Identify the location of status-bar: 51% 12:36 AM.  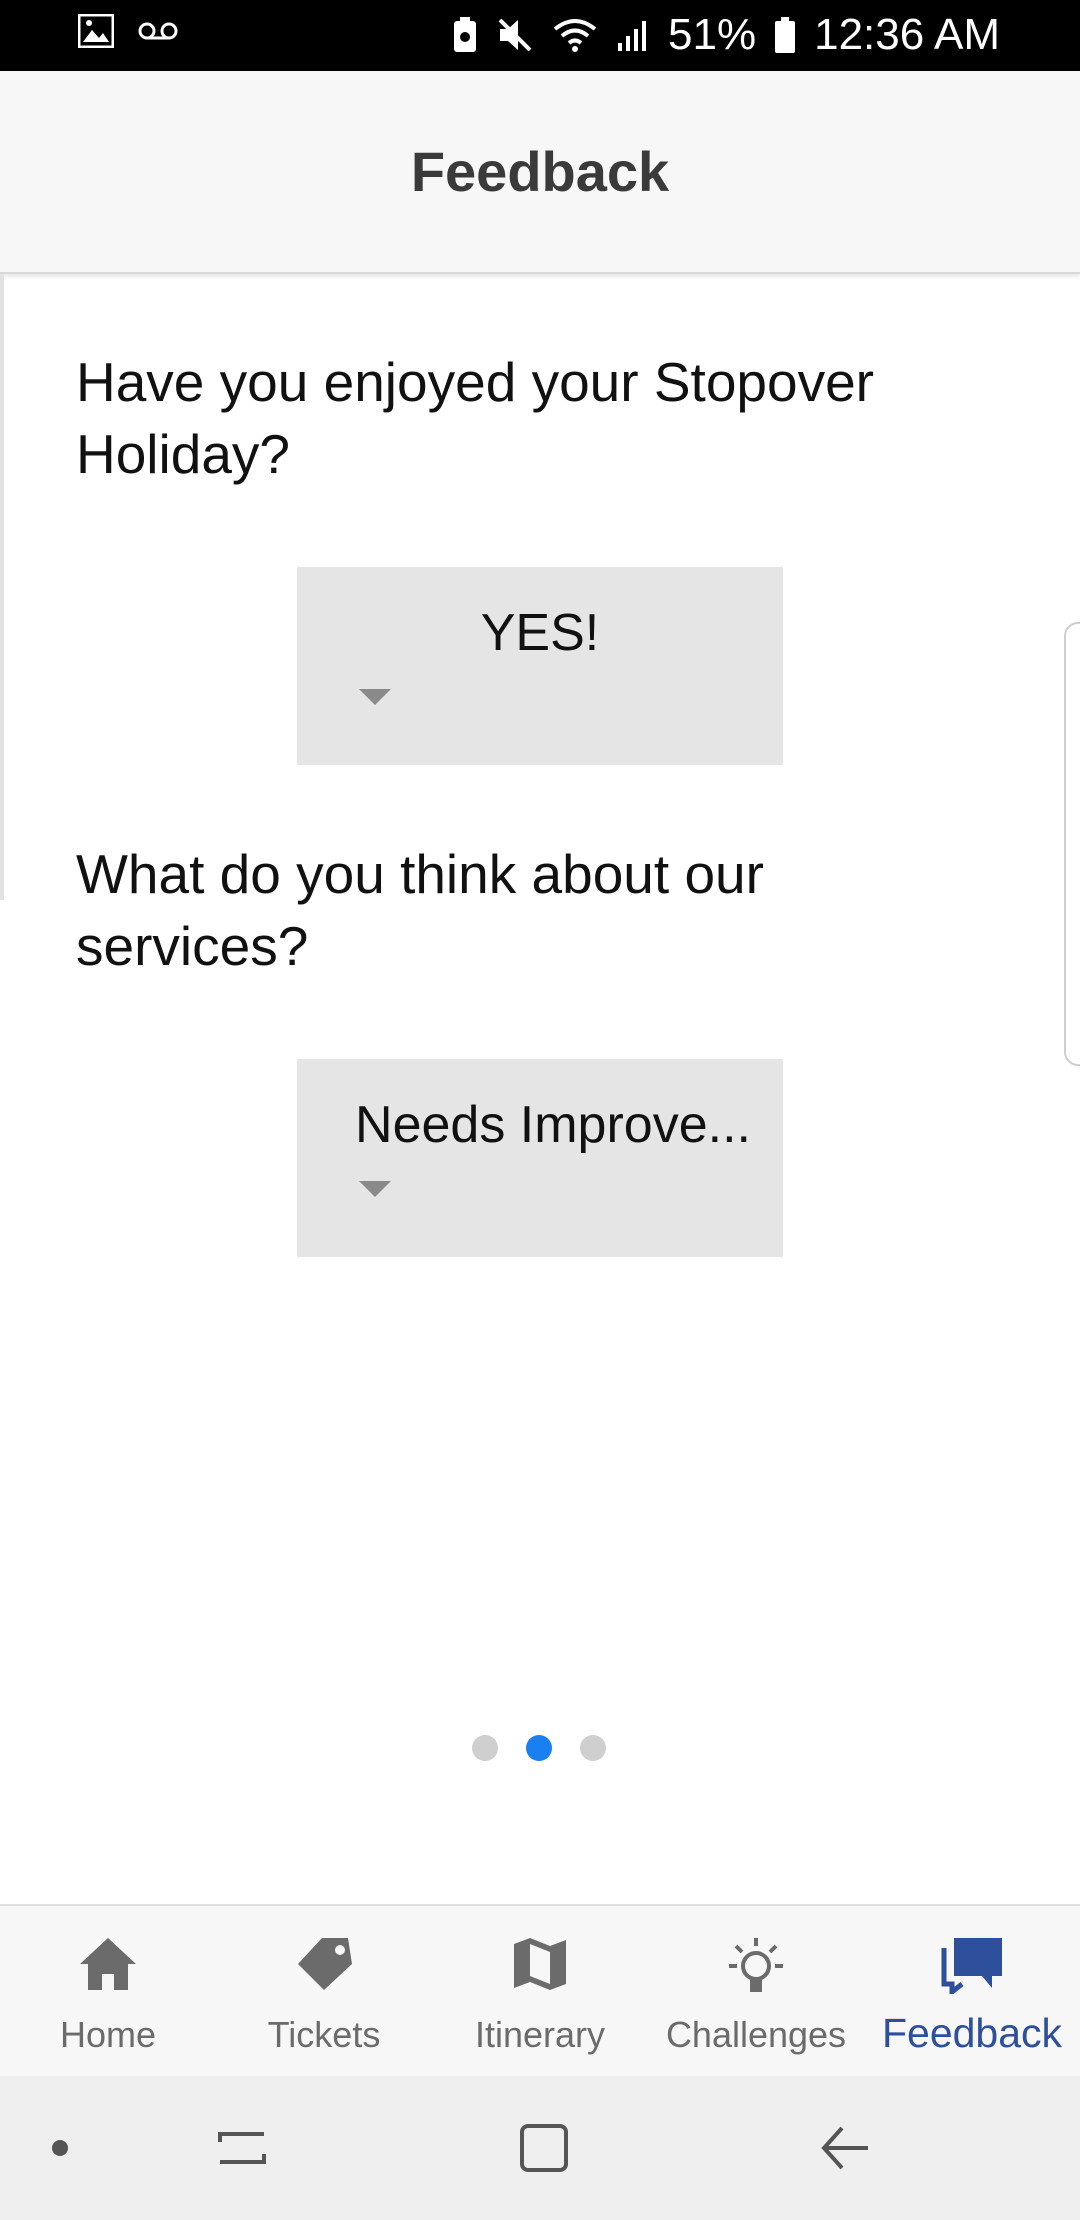
(540, 35).